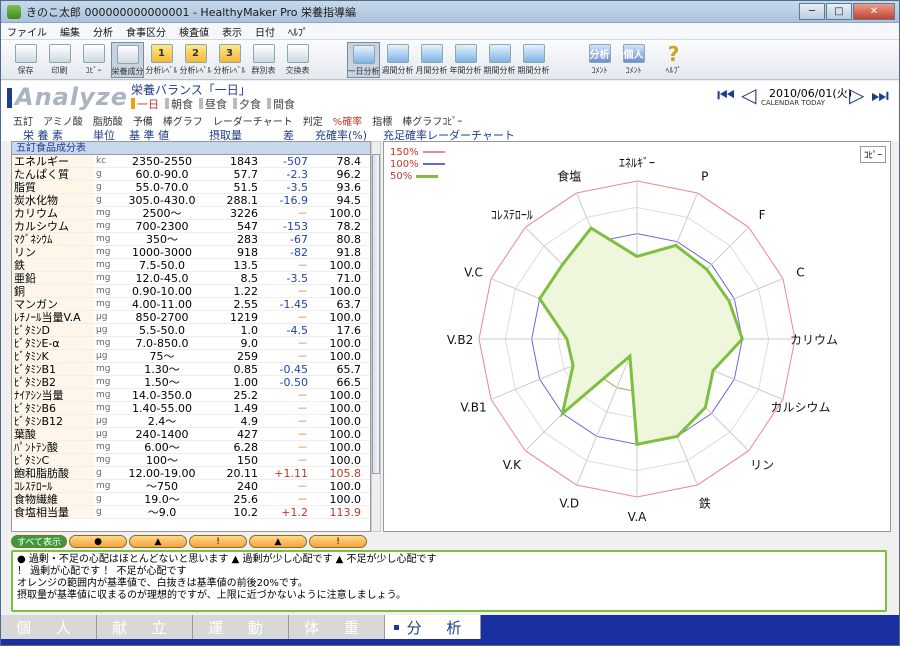 The image size is (900, 646). Describe the element at coordinates (191, 499) in the screenshot. I see `table-row: 食物繊維 g 19.0～ 25.6 － 100.0` at that location.